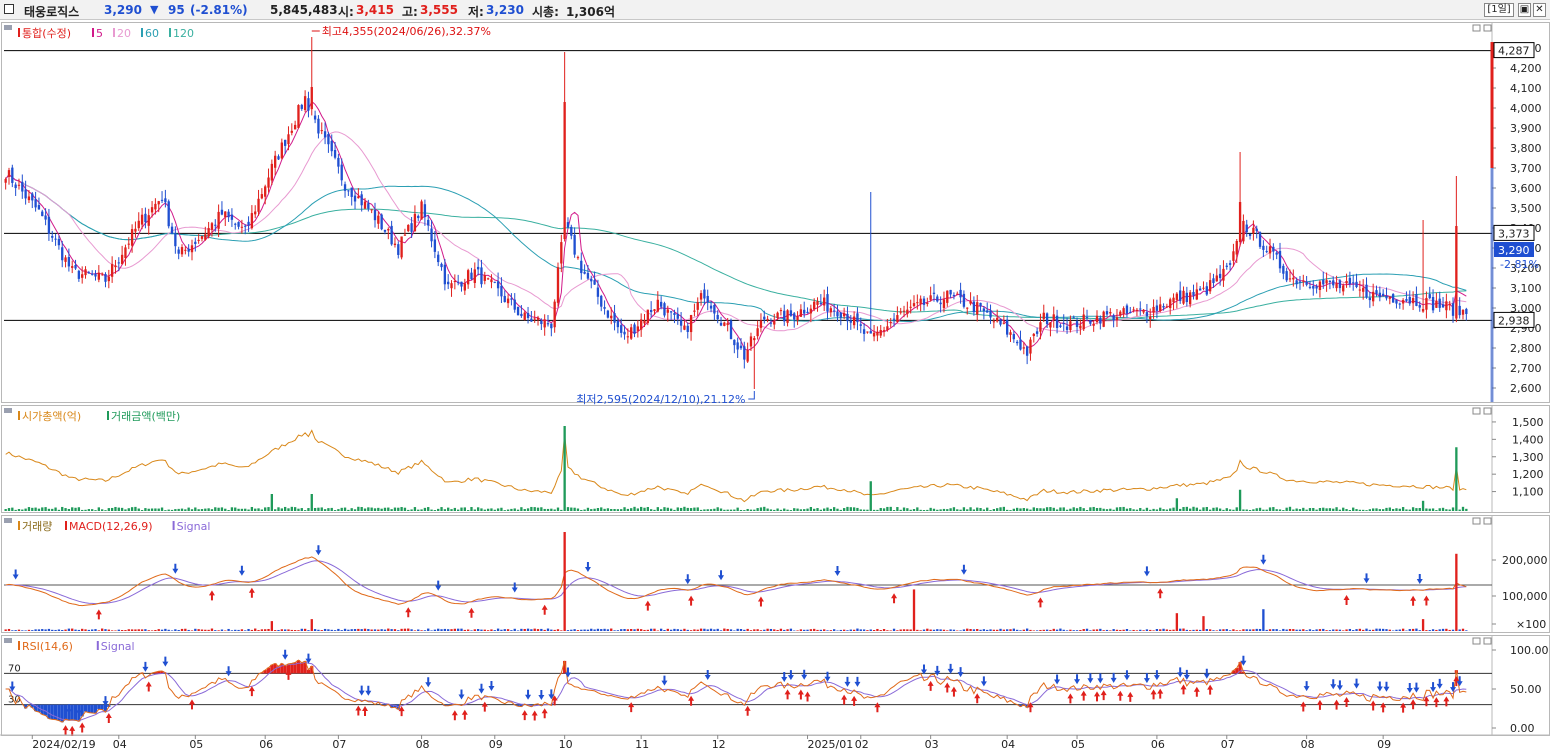  I want to click on period-button: [1일], so click(1499, 10).